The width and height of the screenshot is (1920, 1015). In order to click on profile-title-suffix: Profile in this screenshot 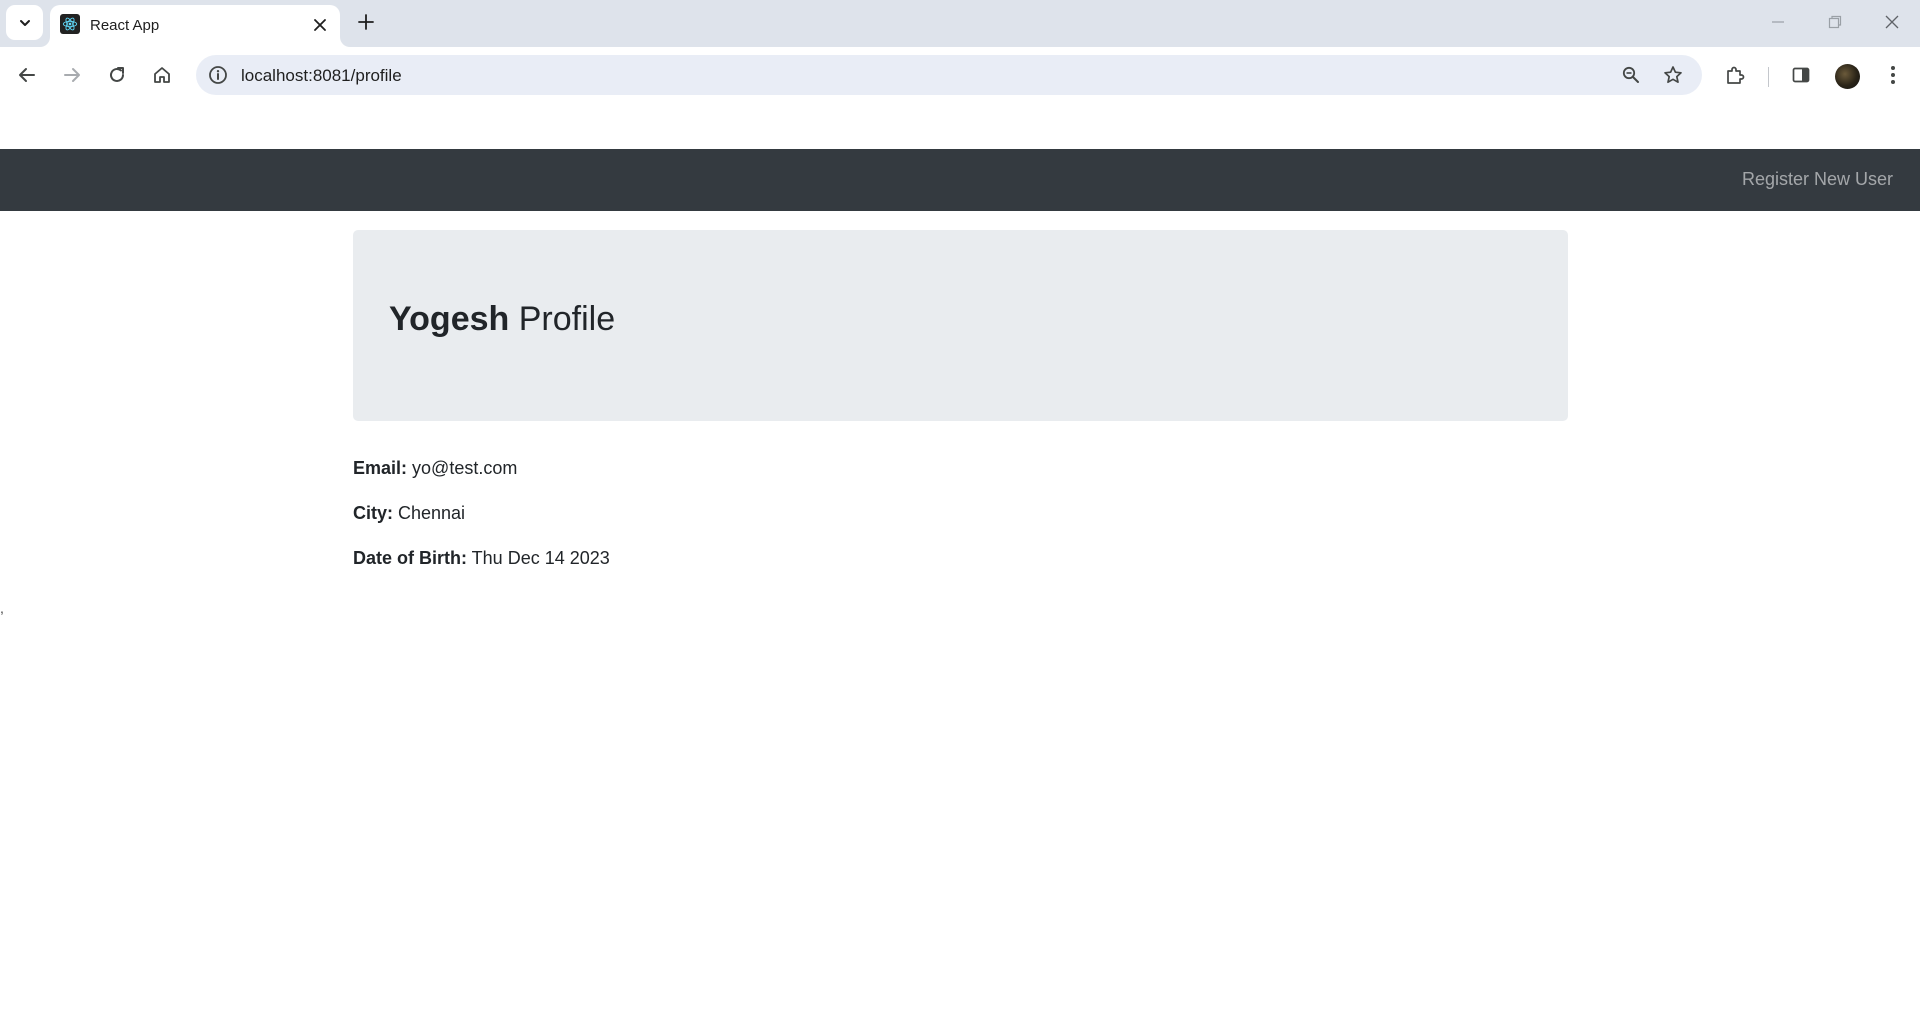, I will do `click(562, 319)`.